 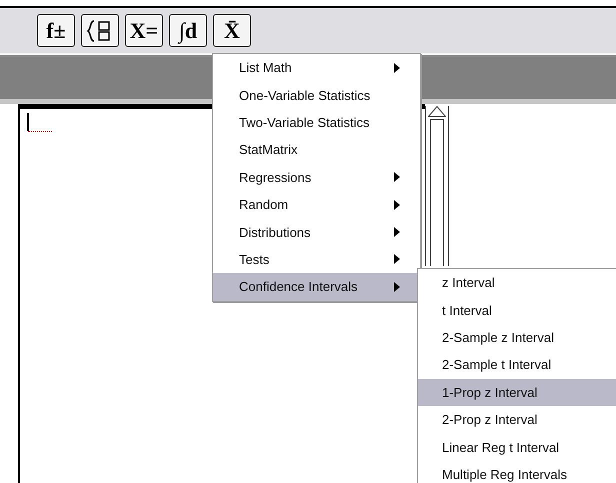 I want to click on menu-item: List Math, so click(x=316, y=68).